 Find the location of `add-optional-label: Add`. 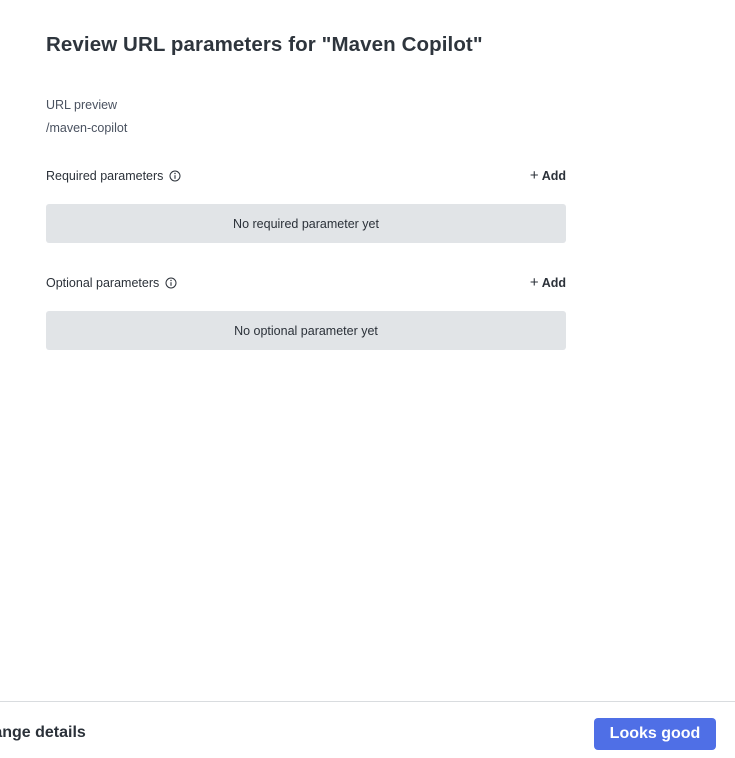

add-optional-label: Add is located at coordinates (553, 283).